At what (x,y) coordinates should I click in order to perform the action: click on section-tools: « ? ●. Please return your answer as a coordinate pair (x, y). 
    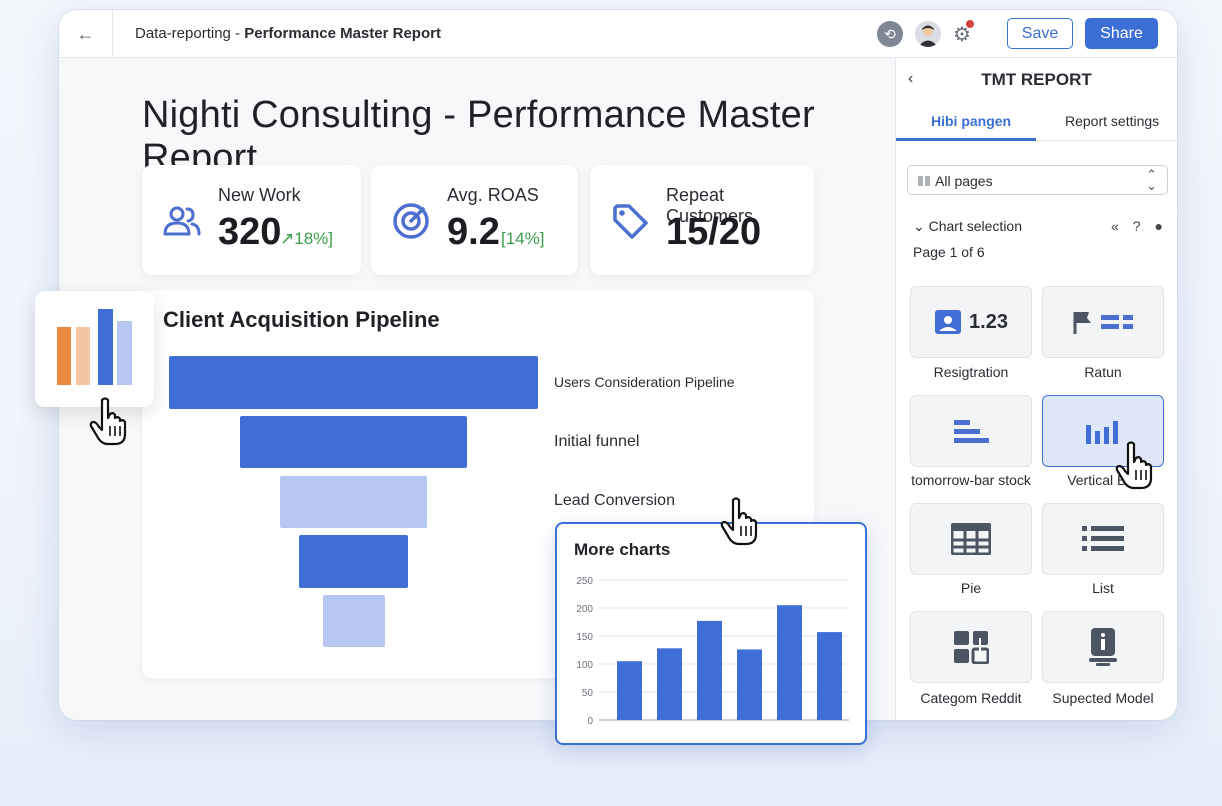
    Looking at the image, I should click on (1137, 226).